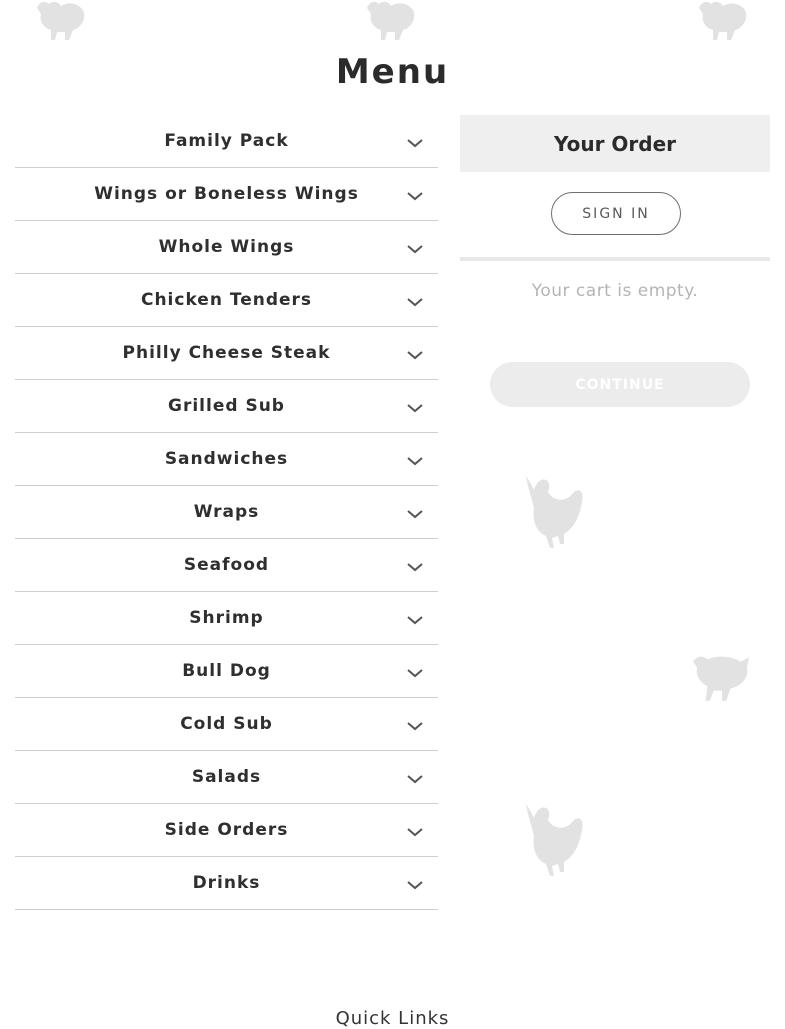  I want to click on menu-category-sandwiches: Sandwiches, so click(226, 459).